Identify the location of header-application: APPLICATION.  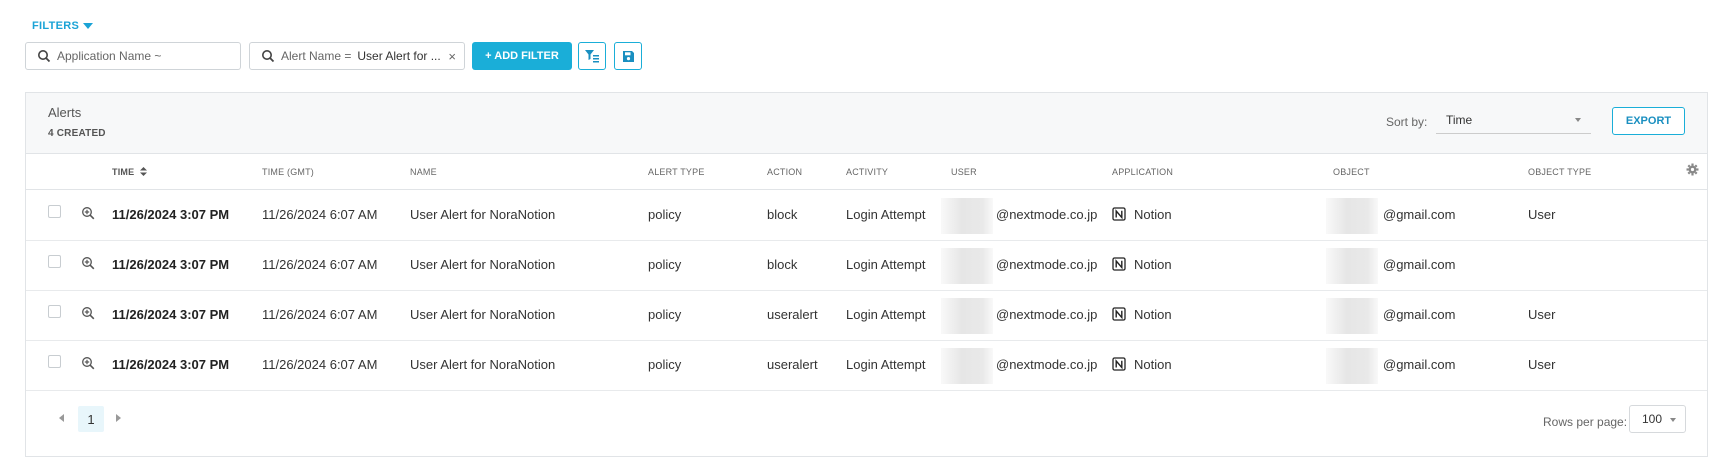
(1143, 172).